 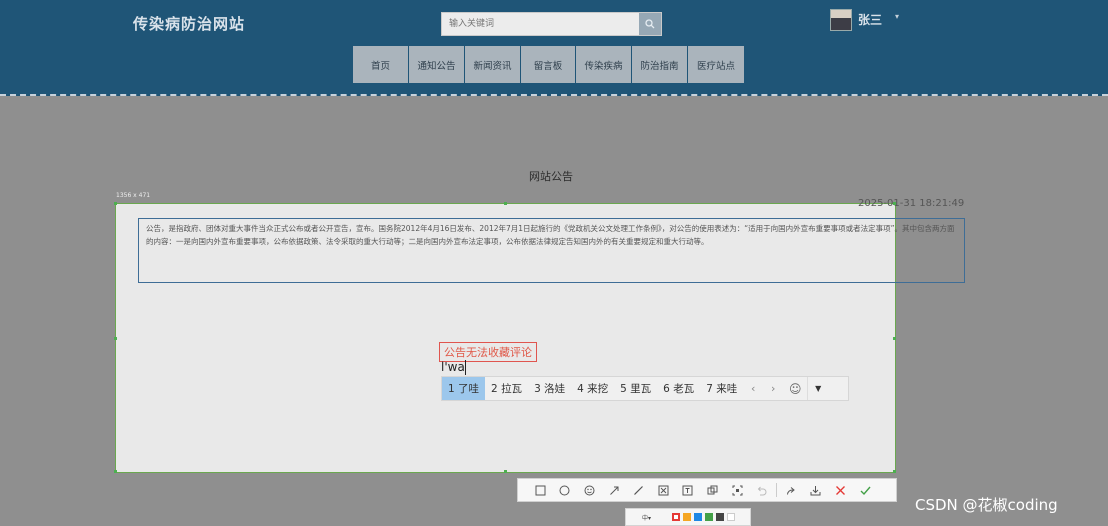 I want to click on undo-button, so click(x=761, y=490).